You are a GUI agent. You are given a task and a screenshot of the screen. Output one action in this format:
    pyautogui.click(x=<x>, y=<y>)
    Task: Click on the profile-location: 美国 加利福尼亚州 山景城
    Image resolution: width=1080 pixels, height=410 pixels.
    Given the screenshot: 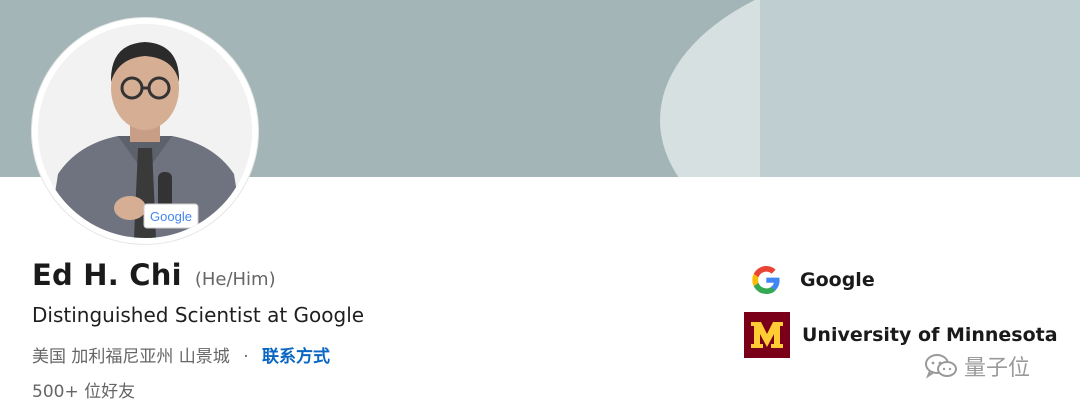 What is the action you would take?
    pyautogui.click(x=131, y=357)
    